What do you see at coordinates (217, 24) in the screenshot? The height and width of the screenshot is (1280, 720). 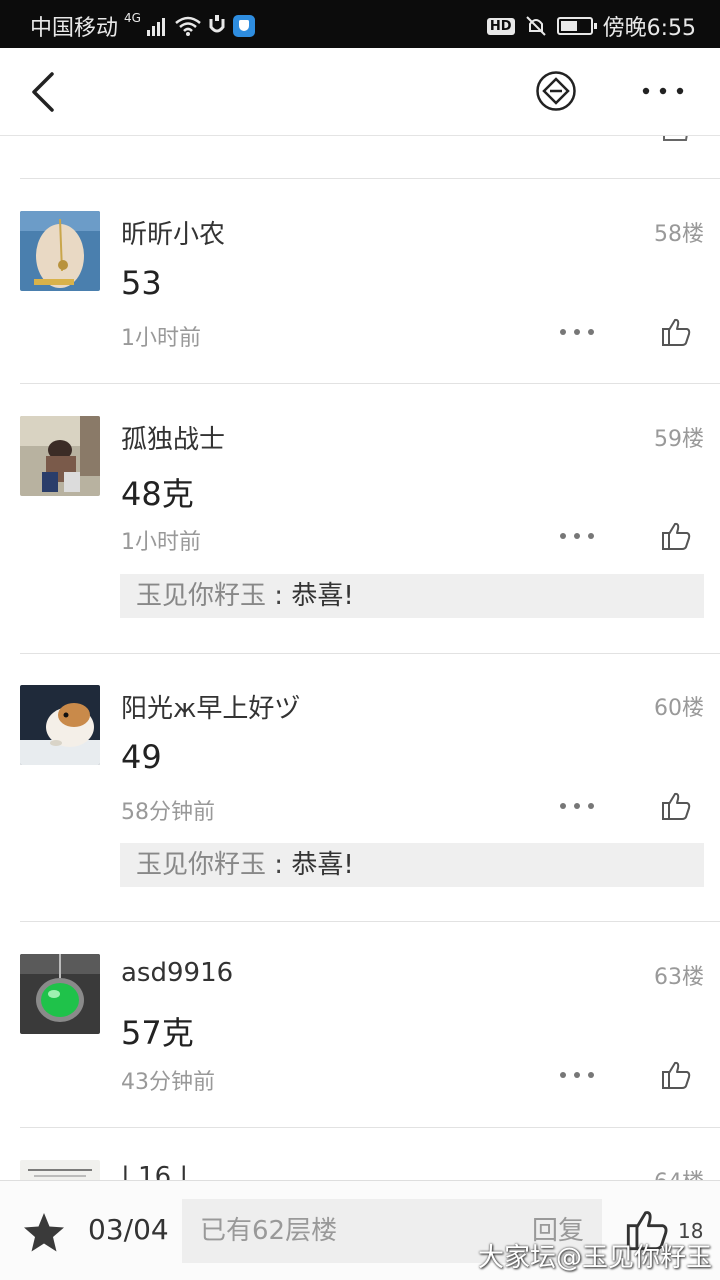 I see `alarm-icon` at bounding box center [217, 24].